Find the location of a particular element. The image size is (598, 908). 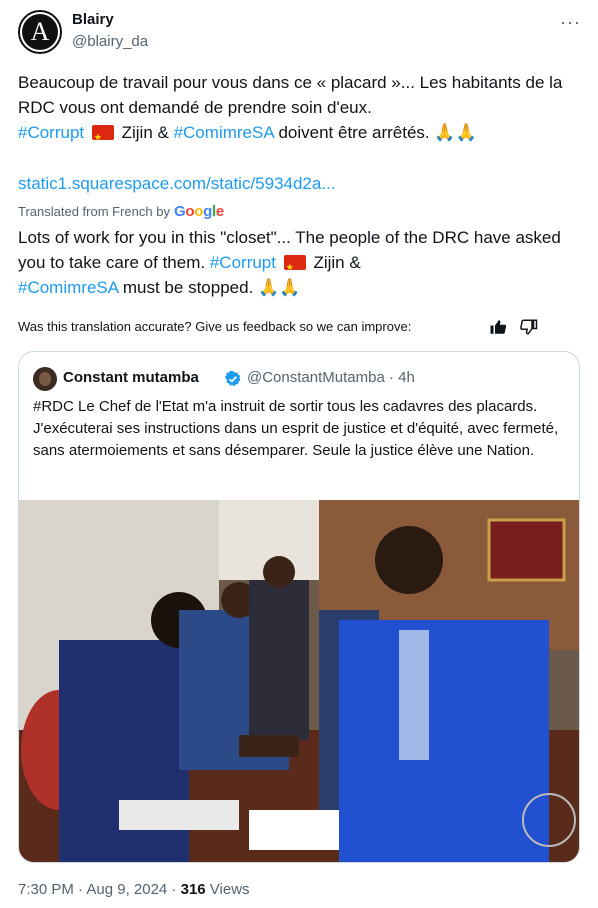

tweet-text-part2: doivent être arrêtés. is located at coordinates (354, 132).